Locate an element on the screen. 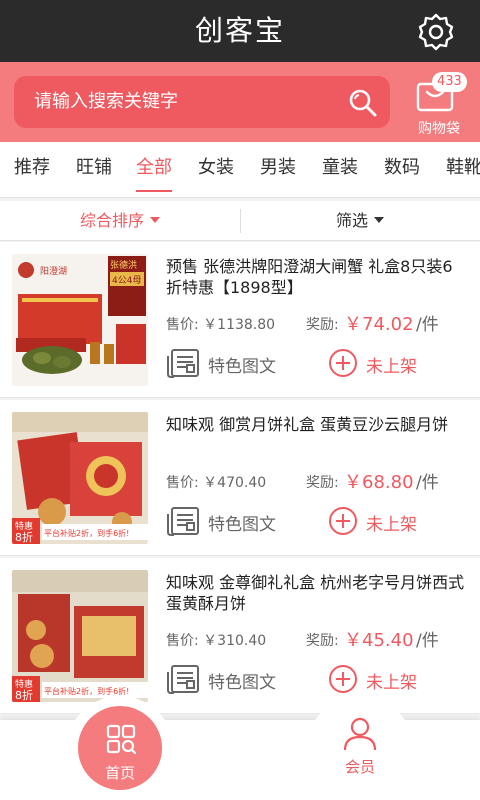 Image resolution: width=480 pixels, height=800 pixels. product-thumb-sub: 4公4母 is located at coordinates (126, 280).